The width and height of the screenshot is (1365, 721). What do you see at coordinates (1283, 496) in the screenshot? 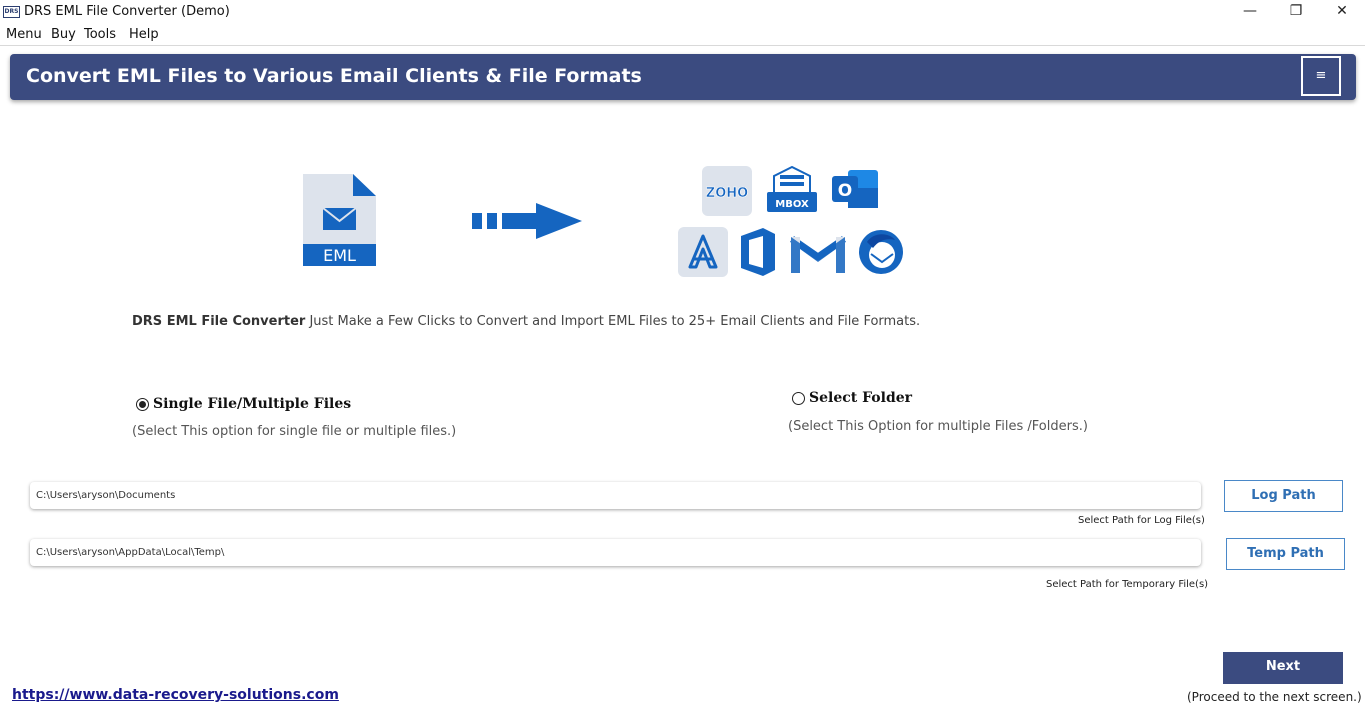
I see `log-path-button: Log Path` at bounding box center [1283, 496].